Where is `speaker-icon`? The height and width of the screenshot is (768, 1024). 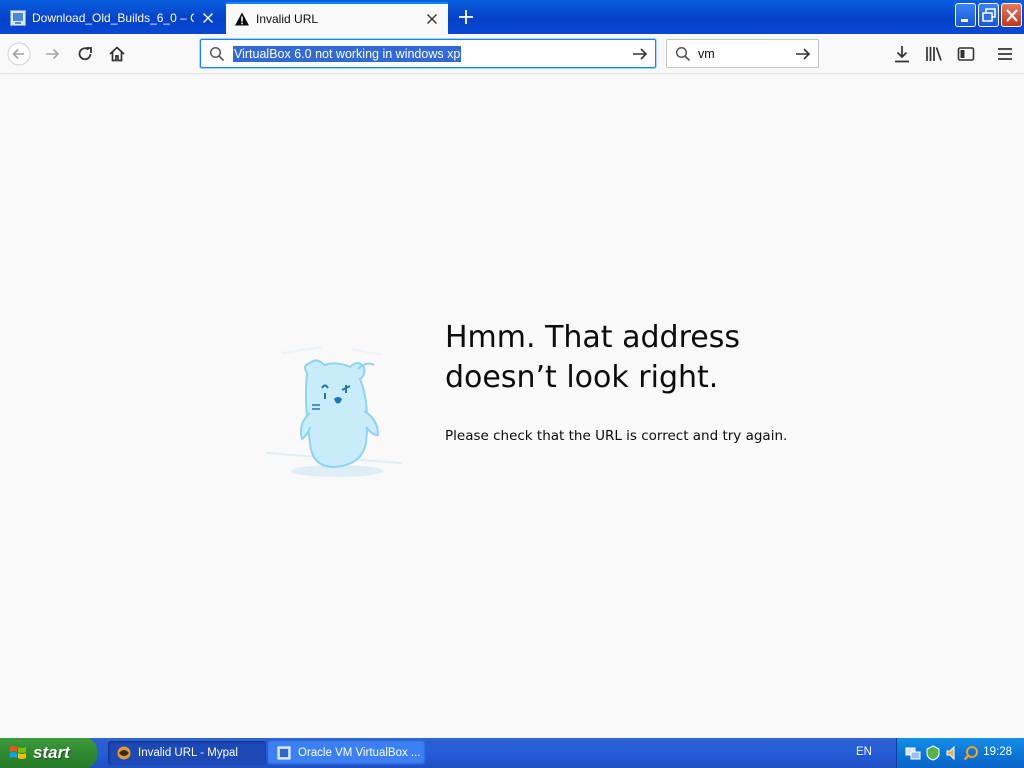
speaker-icon is located at coordinates (953, 753).